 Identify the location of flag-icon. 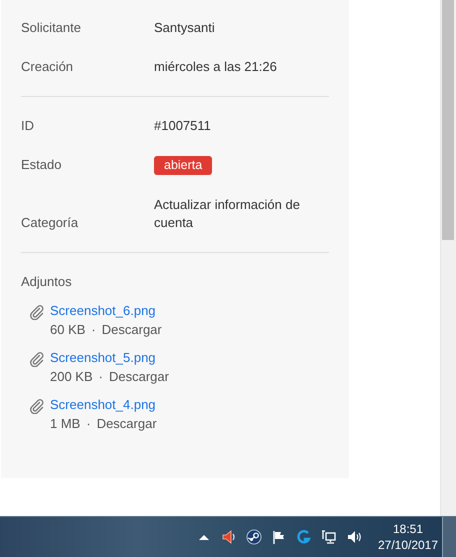
(279, 537).